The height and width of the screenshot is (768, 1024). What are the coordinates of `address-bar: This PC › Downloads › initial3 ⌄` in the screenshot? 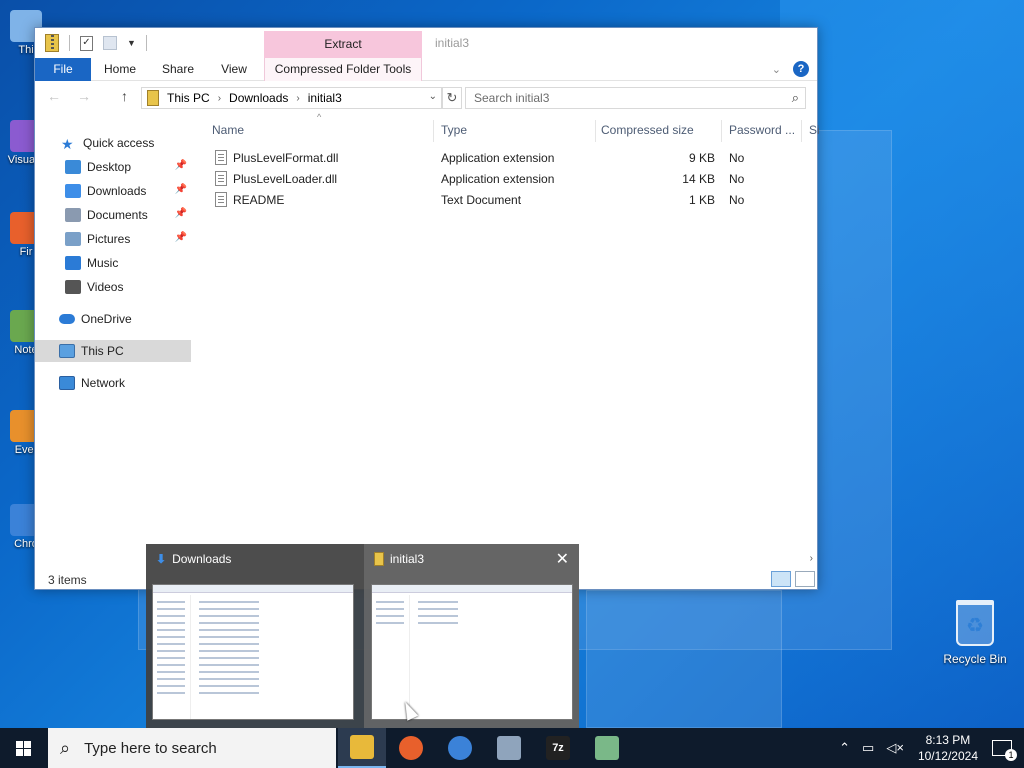 It's located at (291, 98).